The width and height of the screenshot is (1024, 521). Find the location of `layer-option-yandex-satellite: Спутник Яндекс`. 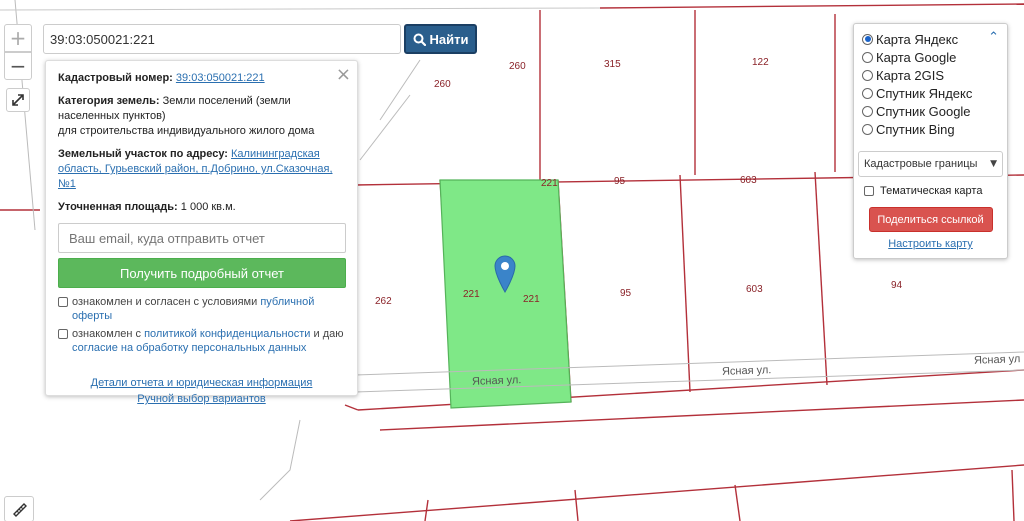

layer-option-yandex-satellite: Спутник Яндекс is located at coordinates (930, 93).